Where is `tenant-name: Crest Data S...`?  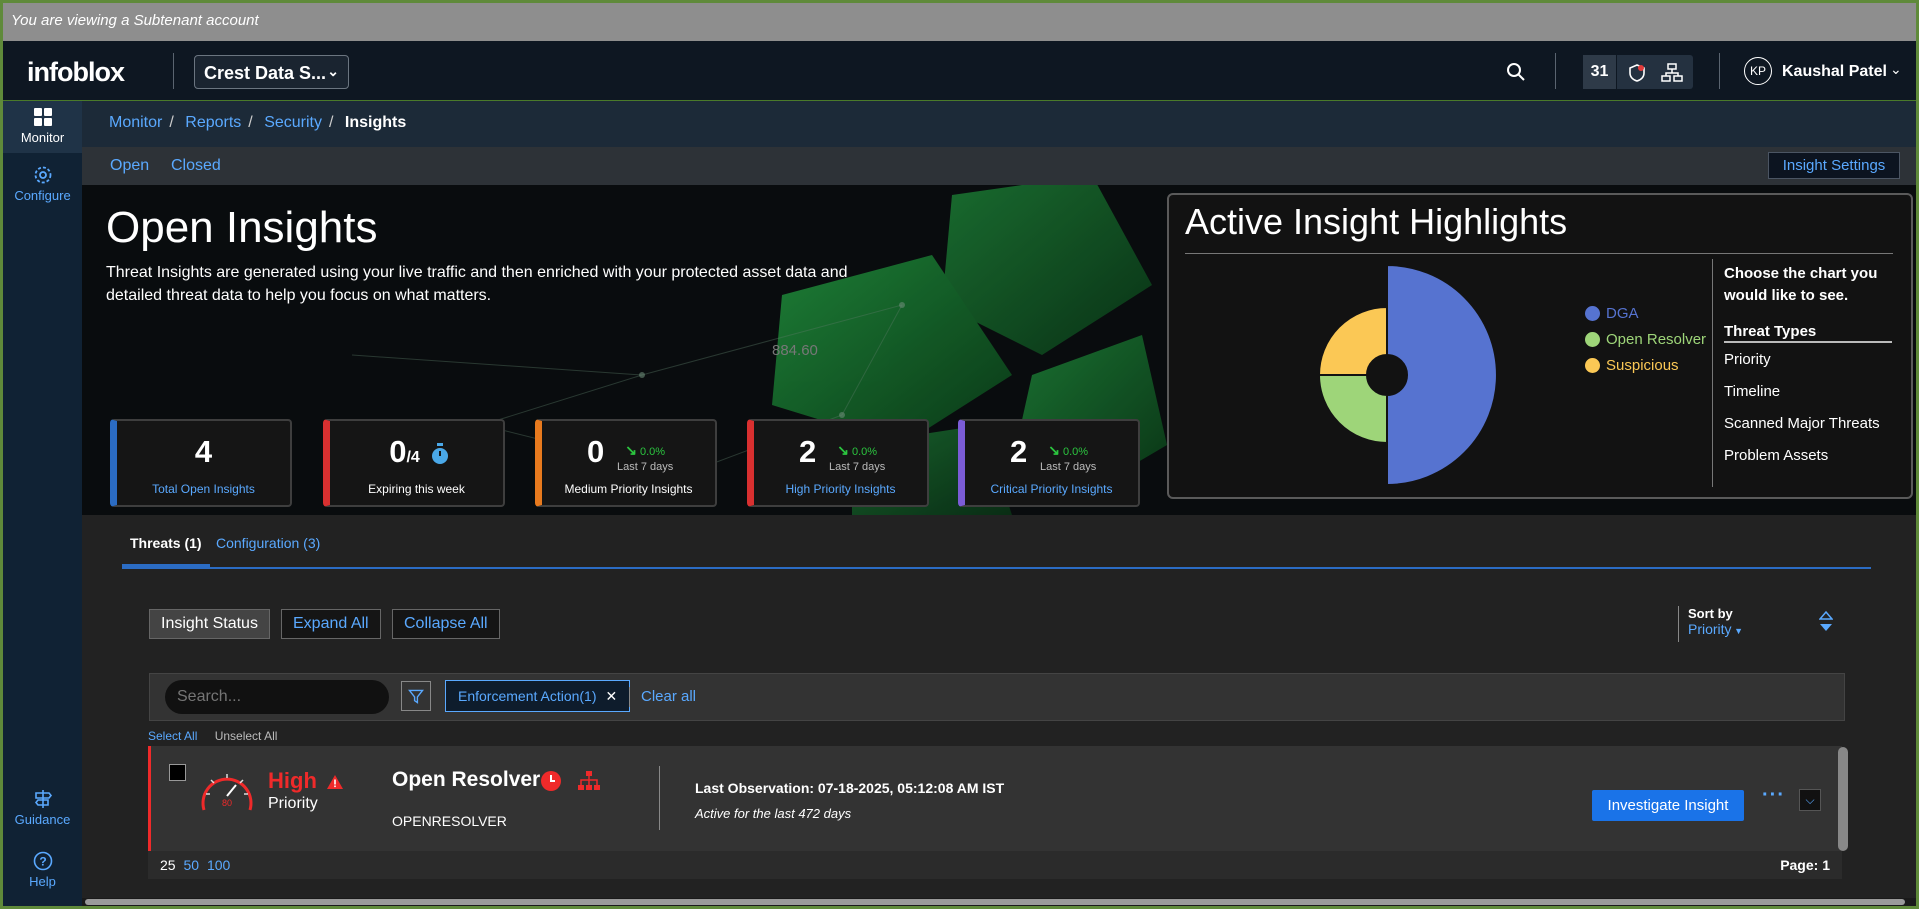 tenant-name: Crest Data S... is located at coordinates (265, 73).